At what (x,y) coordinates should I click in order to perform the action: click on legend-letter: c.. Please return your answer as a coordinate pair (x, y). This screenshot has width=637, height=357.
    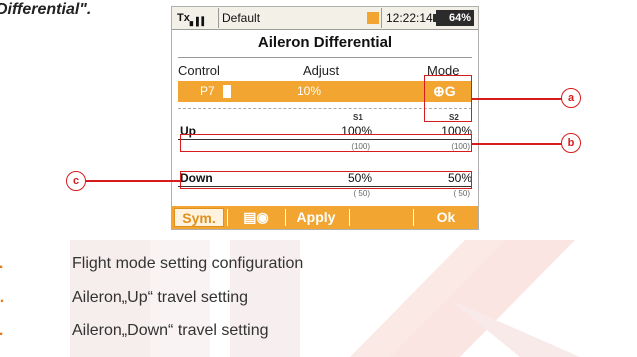
    Looking at the image, I should click on (1, 331).